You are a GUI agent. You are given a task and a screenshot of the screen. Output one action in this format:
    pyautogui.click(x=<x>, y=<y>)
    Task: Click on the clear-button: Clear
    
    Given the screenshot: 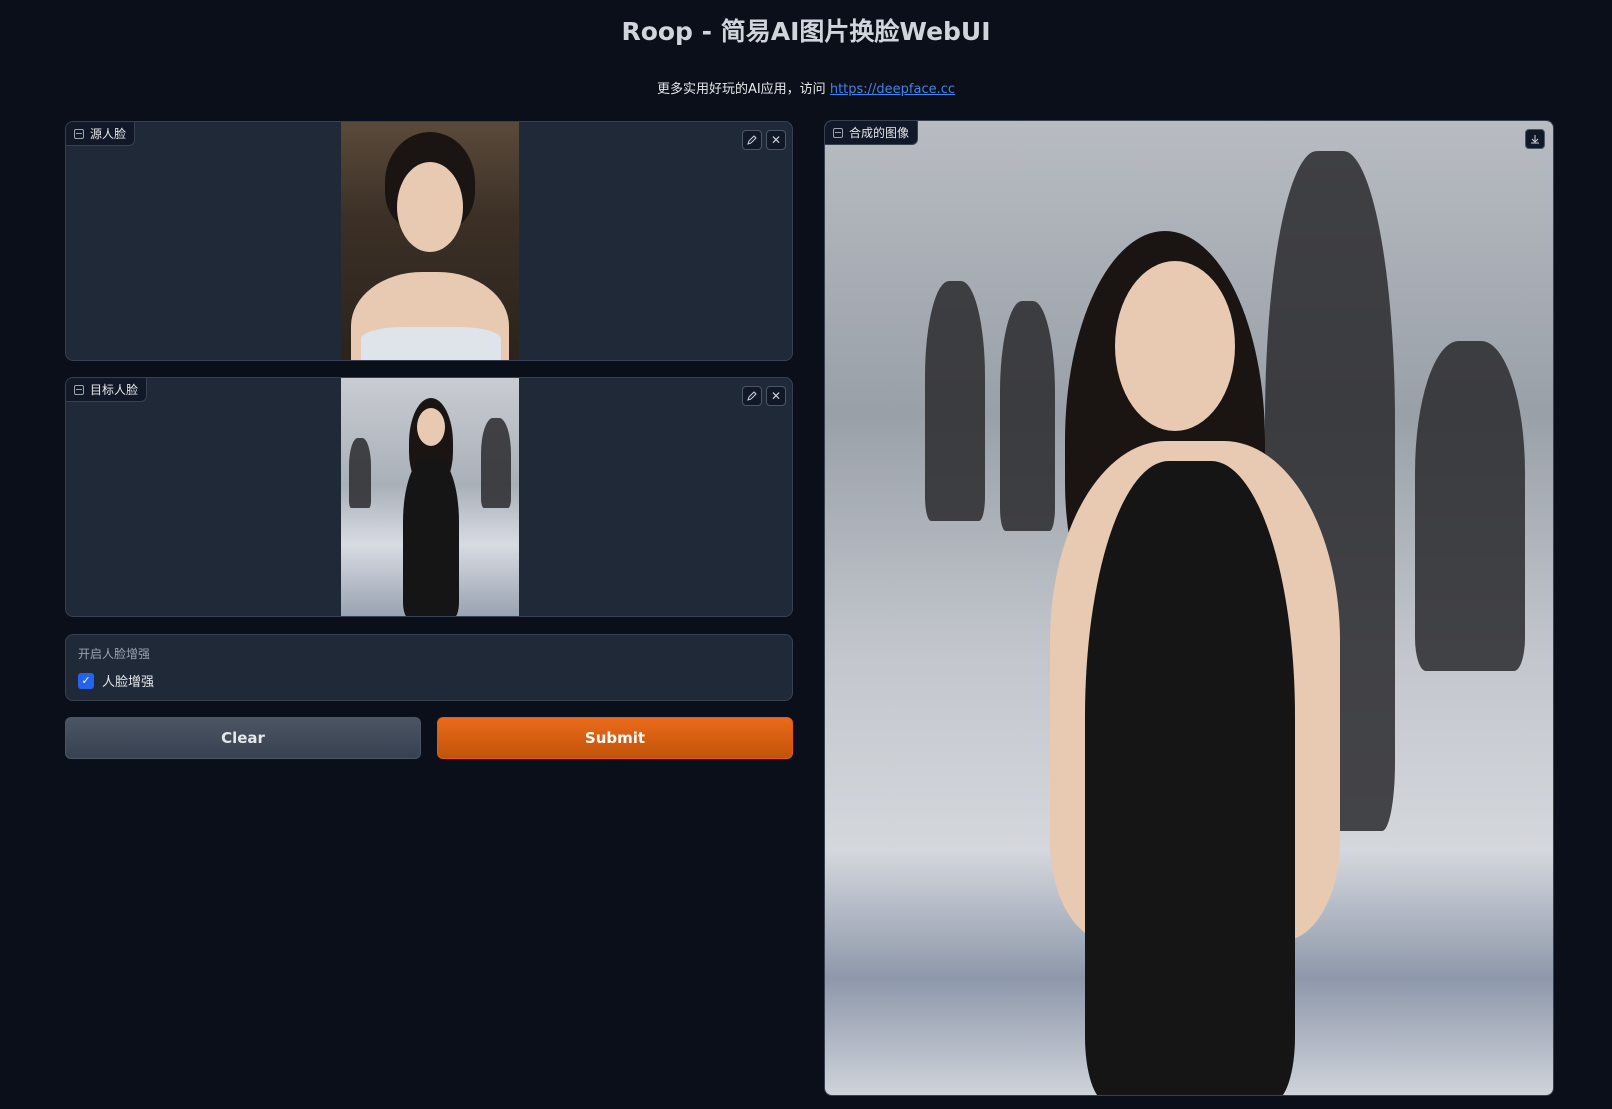 What is the action you would take?
    pyautogui.click(x=243, y=738)
    